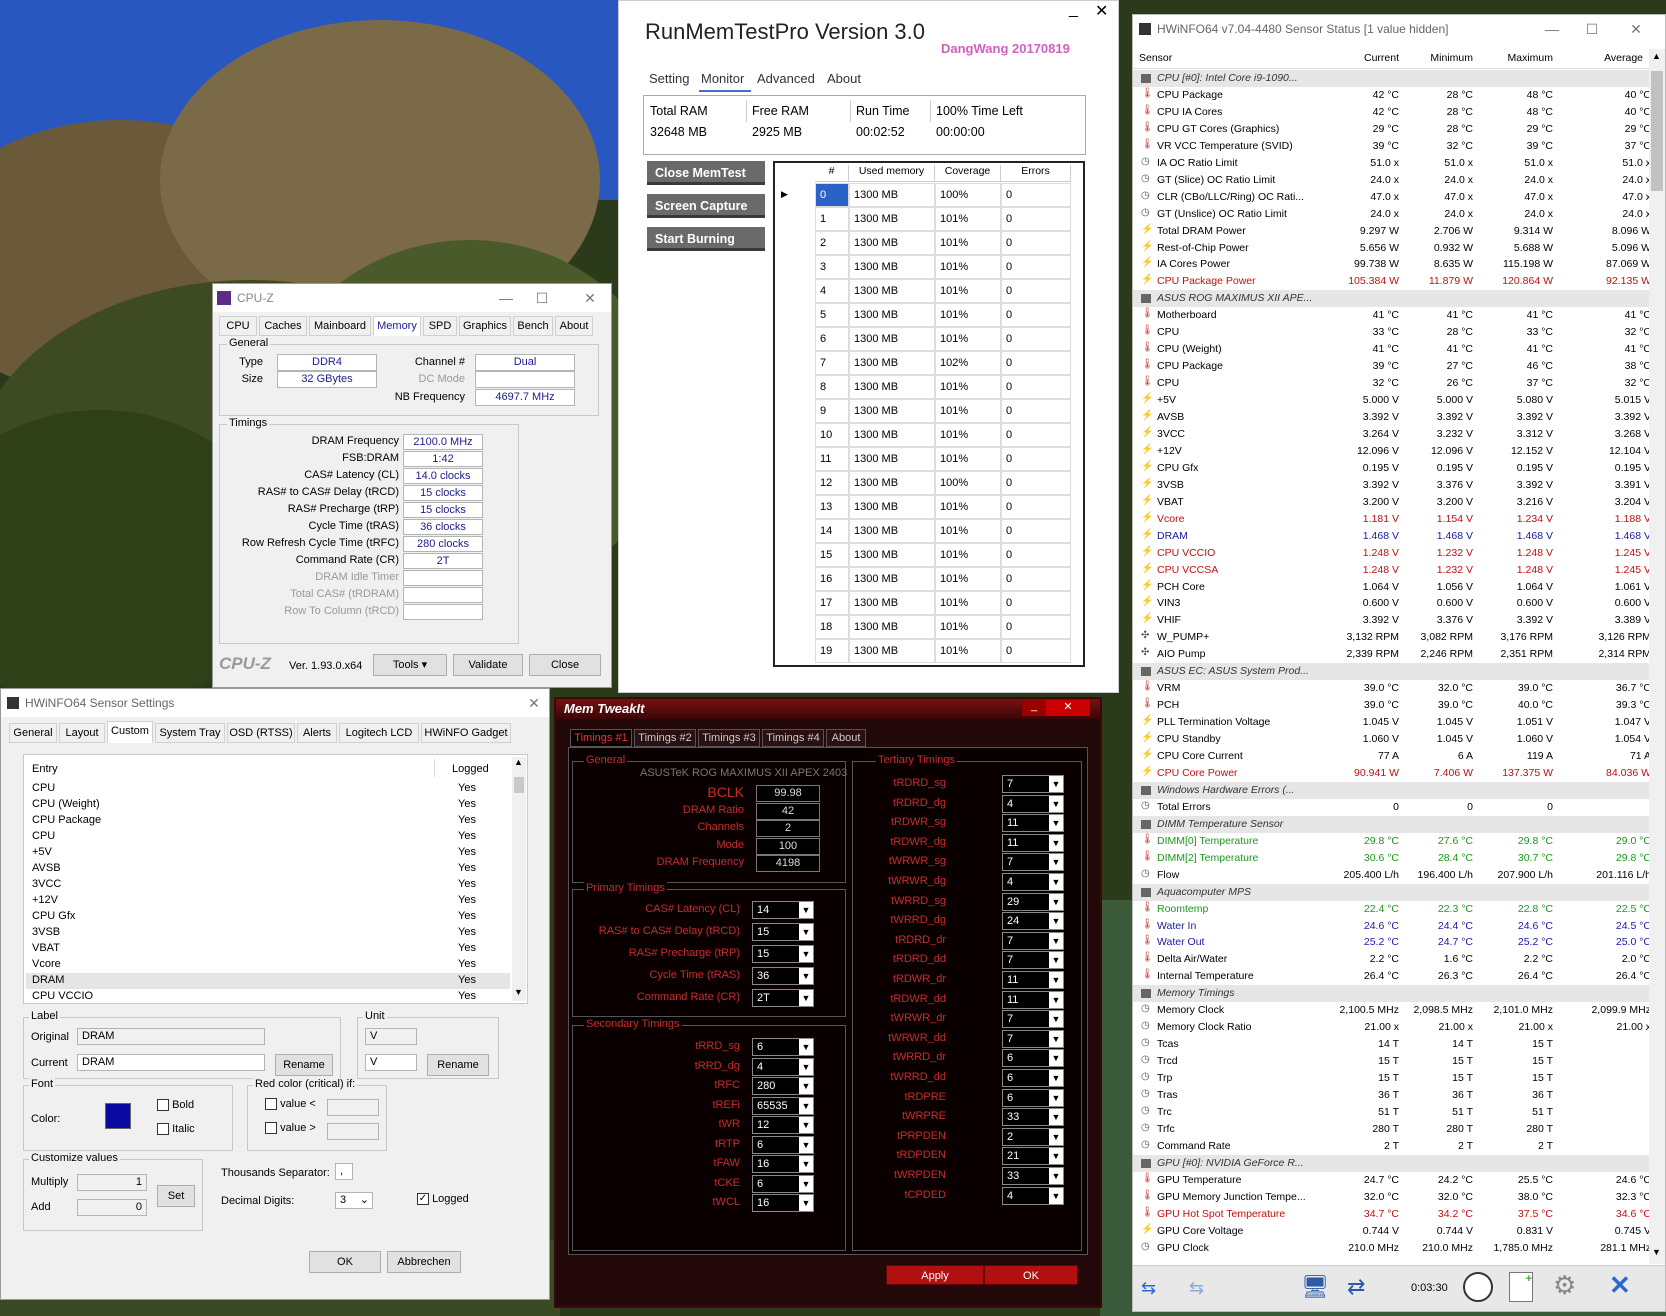 The height and width of the screenshot is (1316, 1666). What do you see at coordinates (1392, 553) in the screenshot?
I see `sensor-row: ⚡ CPU VCCIO 1.248 V 1.232 V 1.248 V 1.245 V` at bounding box center [1392, 553].